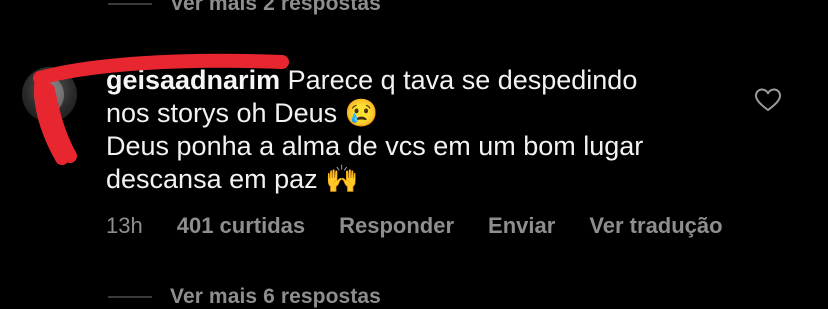 The height and width of the screenshot is (309, 828). What do you see at coordinates (375, 146) in the screenshot?
I see `comment-text-line-3: Deus ponha a alma de vcs em um bom lugar` at bounding box center [375, 146].